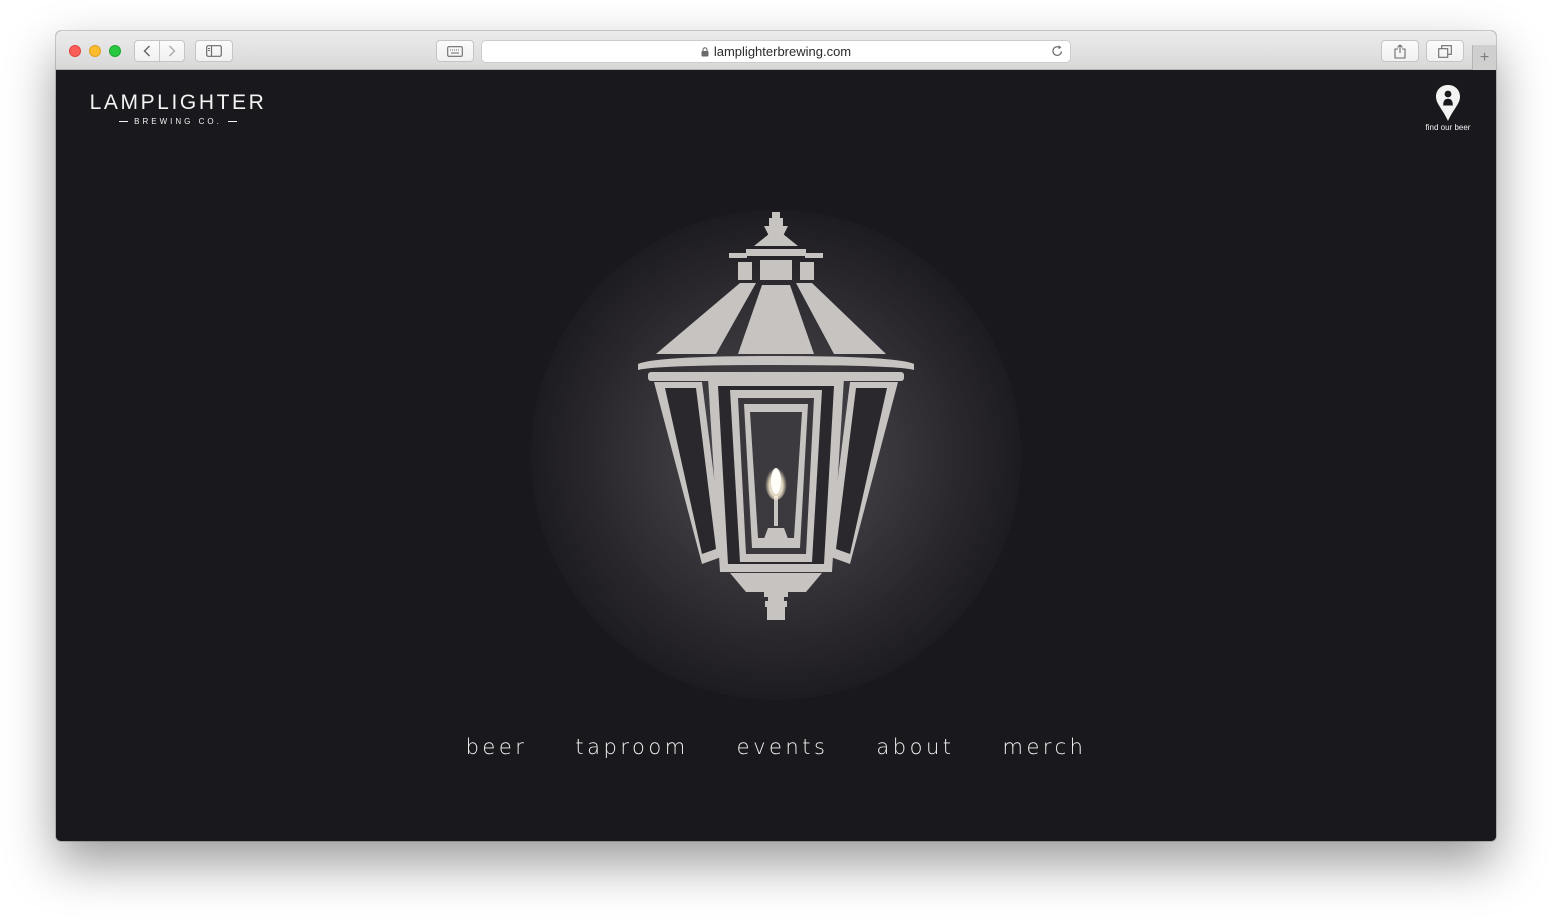 This screenshot has height=921, width=1552. What do you see at coordinates (705, 51) in the screenshot?
I see `lock-icon` at bounding box center [705, 51].